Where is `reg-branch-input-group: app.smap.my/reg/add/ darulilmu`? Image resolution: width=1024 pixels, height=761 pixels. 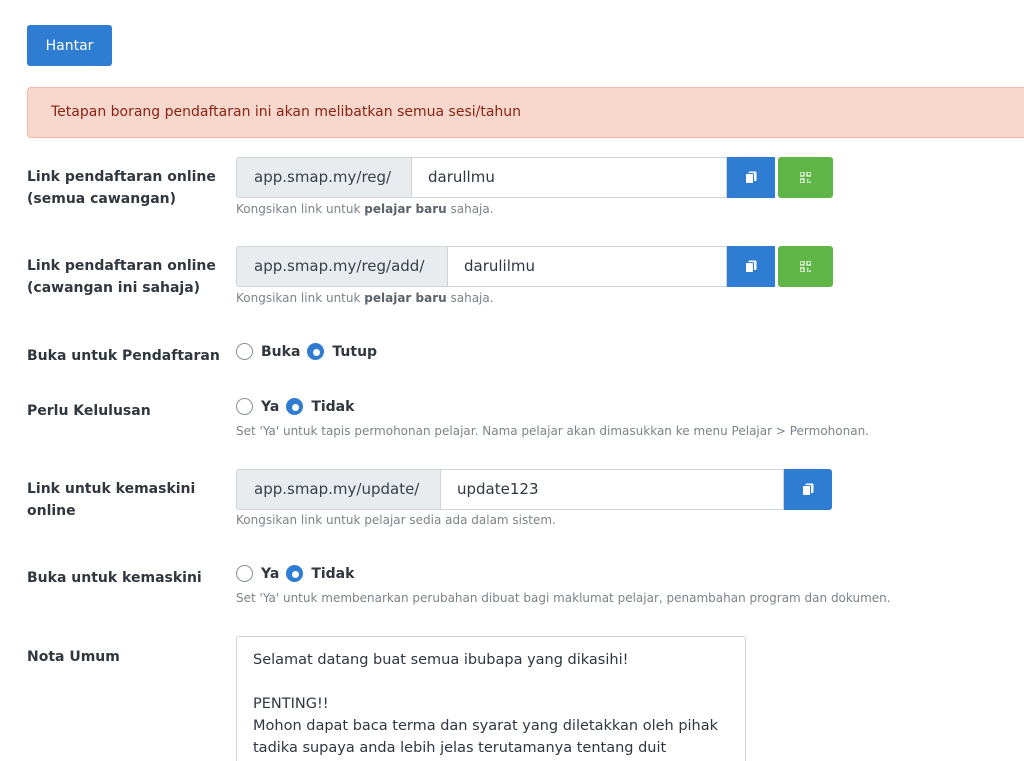 reg-branch-input-group: app.smap.my/reg/add/ darulilmu is located at coordinates (534, 266).